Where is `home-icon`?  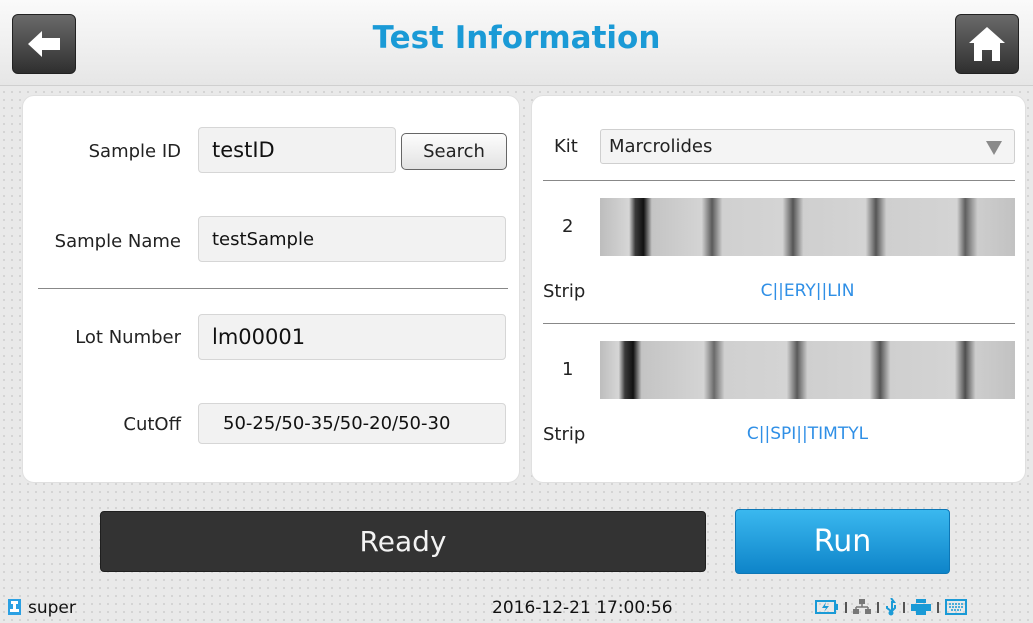 home-icon is located at coordinates (987, 44).